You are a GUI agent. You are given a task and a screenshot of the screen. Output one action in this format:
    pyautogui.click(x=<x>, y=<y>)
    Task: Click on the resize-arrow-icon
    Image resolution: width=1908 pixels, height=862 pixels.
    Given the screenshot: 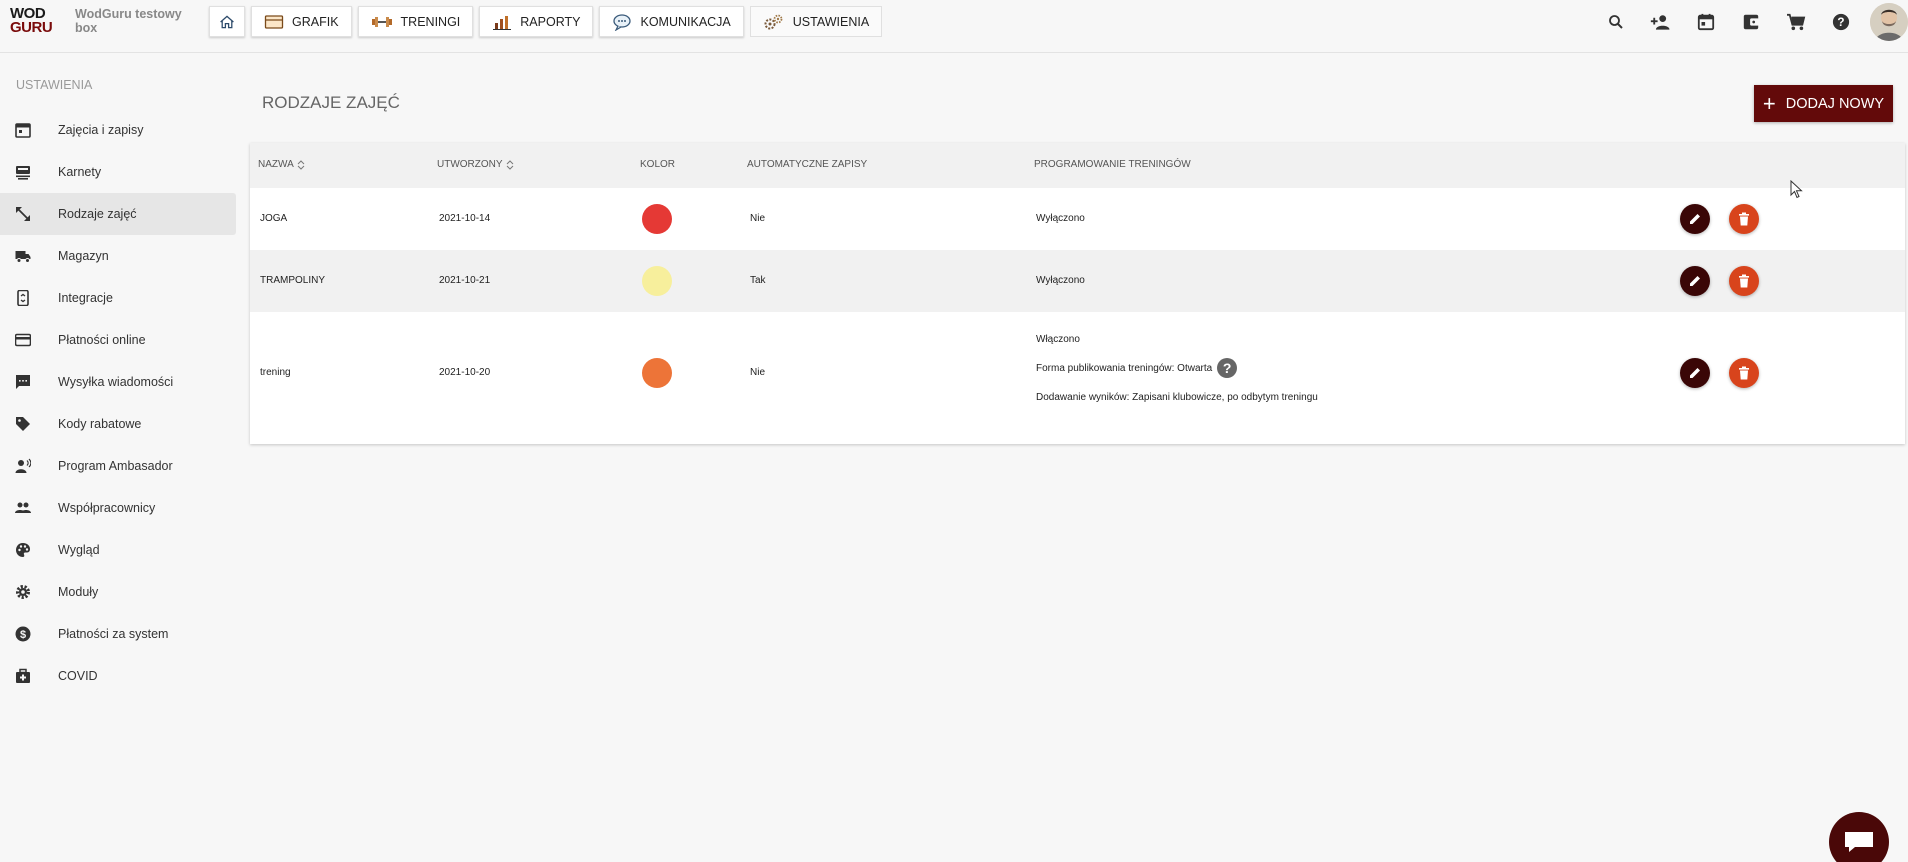 What is the action you would take?
    pyautogui.click(x=23, y=214)
    